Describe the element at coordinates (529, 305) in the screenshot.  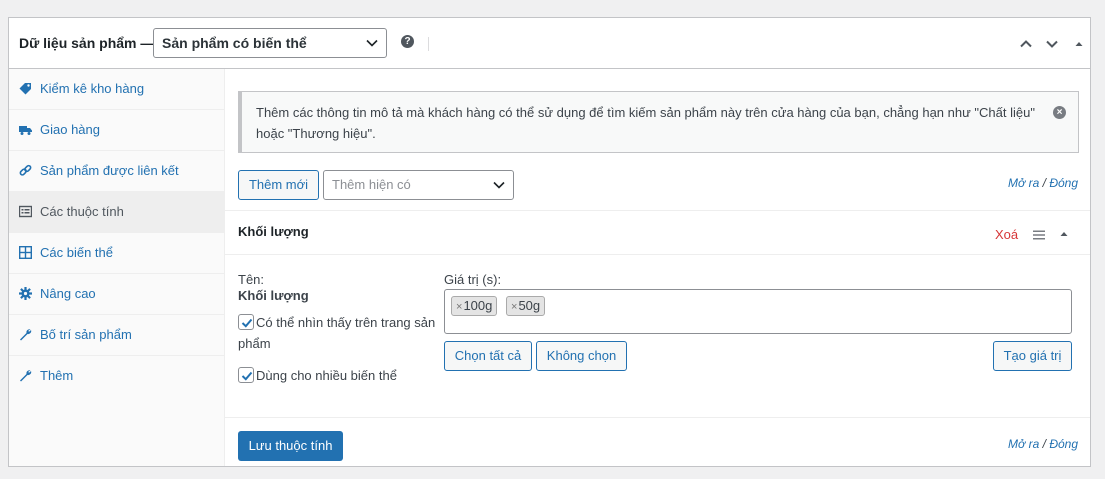
I see `chip-label: 50g` at that location.